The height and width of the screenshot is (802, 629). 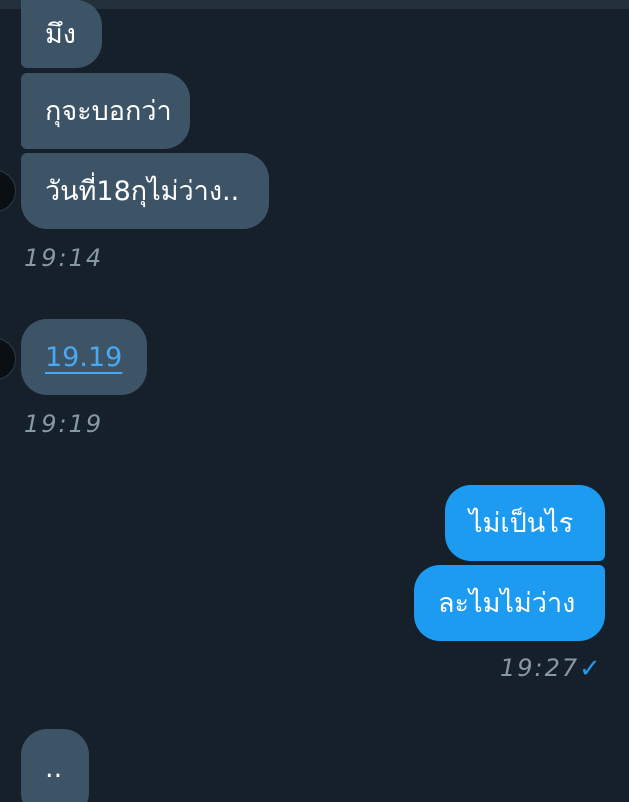 I want to click on message-text: มึง, so click(x=60, y=34).